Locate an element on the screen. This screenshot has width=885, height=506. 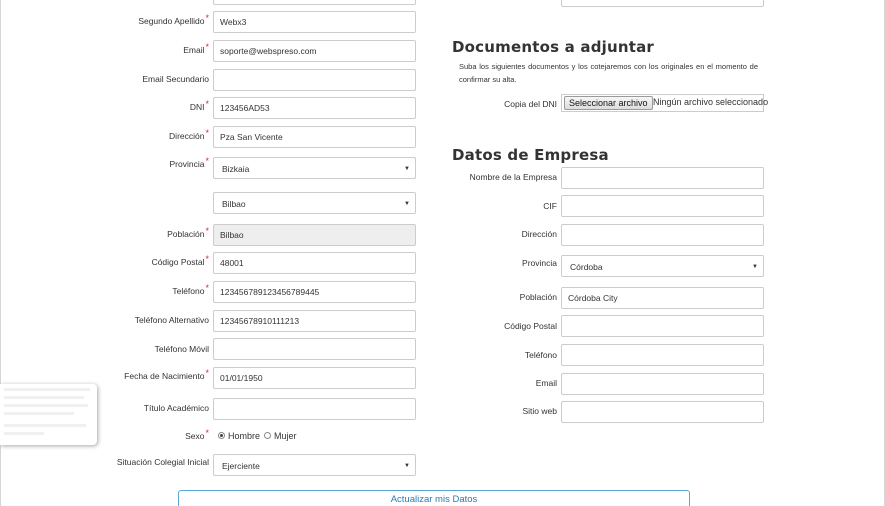
codigo-postal-label: Código Postal* is located at coordinates (180, 260).